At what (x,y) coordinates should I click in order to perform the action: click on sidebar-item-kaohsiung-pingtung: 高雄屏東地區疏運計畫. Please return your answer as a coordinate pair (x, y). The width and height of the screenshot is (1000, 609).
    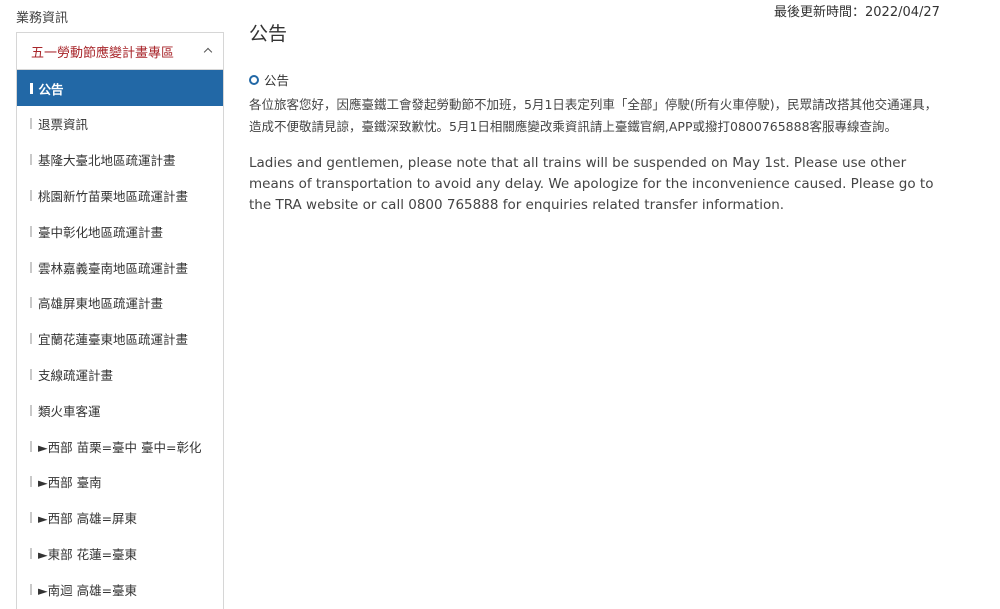
    Looking at the image, I should click on (120, 303).